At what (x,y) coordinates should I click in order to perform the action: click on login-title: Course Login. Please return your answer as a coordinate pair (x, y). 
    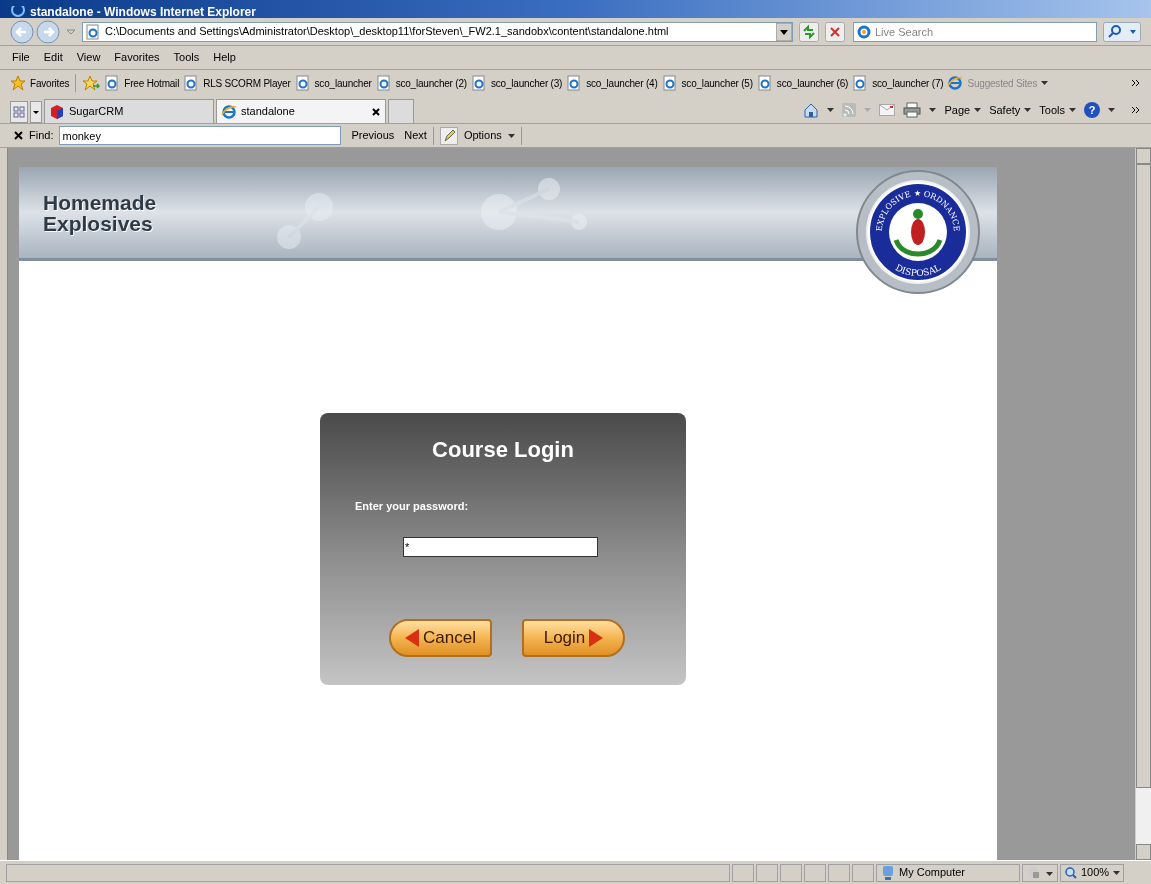
    Looking at the image, I should click on (503, 450).